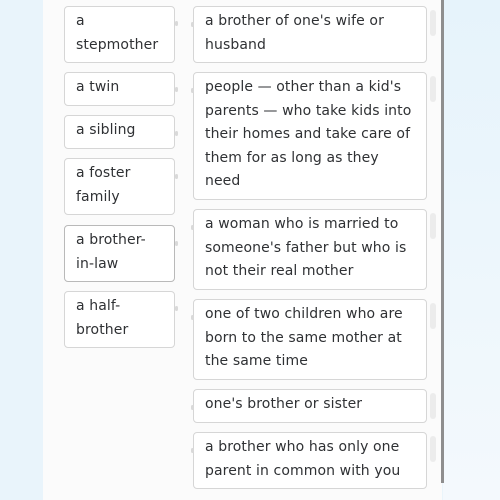 The height and width of the screenshot is (500, 500). I want to click on term-label: a brother-in-law, so click(111, 252).